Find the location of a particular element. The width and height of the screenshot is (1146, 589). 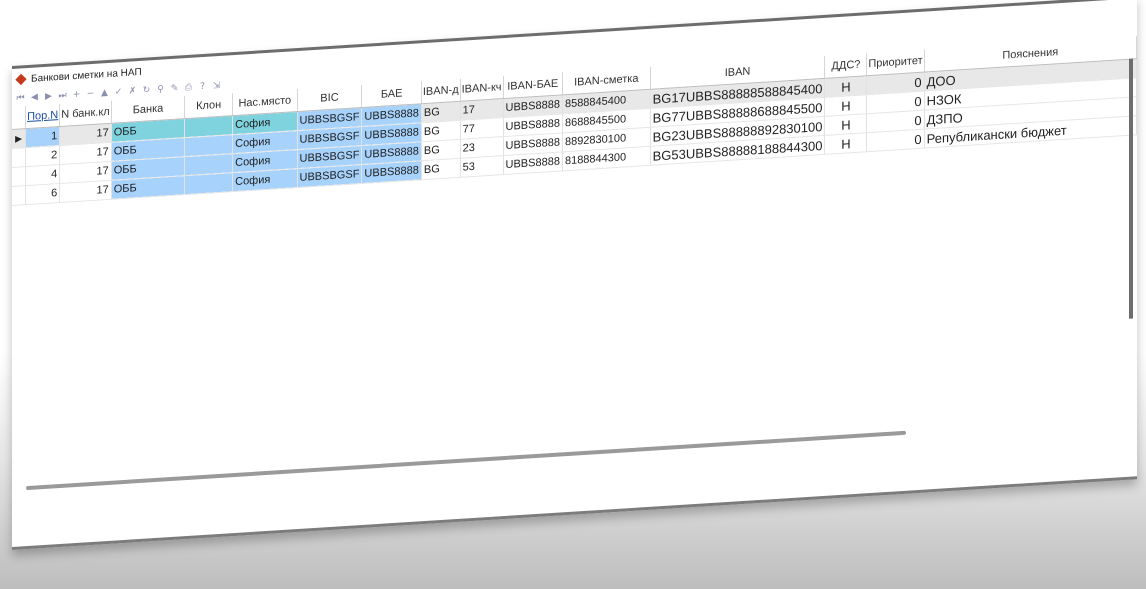

cell-iban-bae: UBBS8888 is located at coordinates (533, 163).